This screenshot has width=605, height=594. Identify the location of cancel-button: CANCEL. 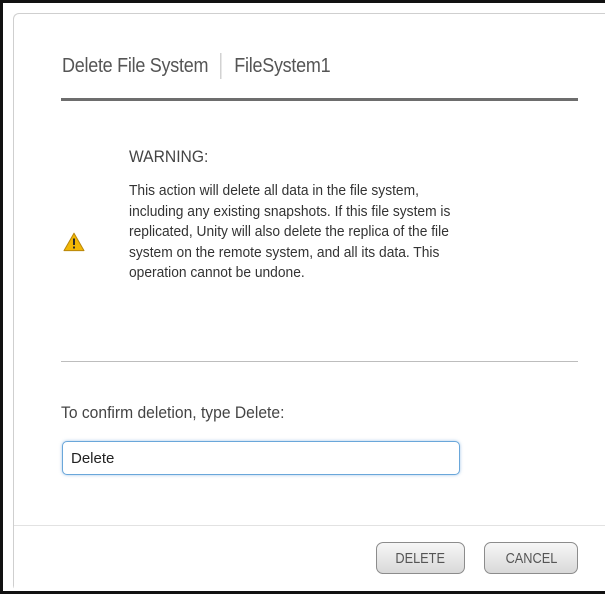
(531, 558).